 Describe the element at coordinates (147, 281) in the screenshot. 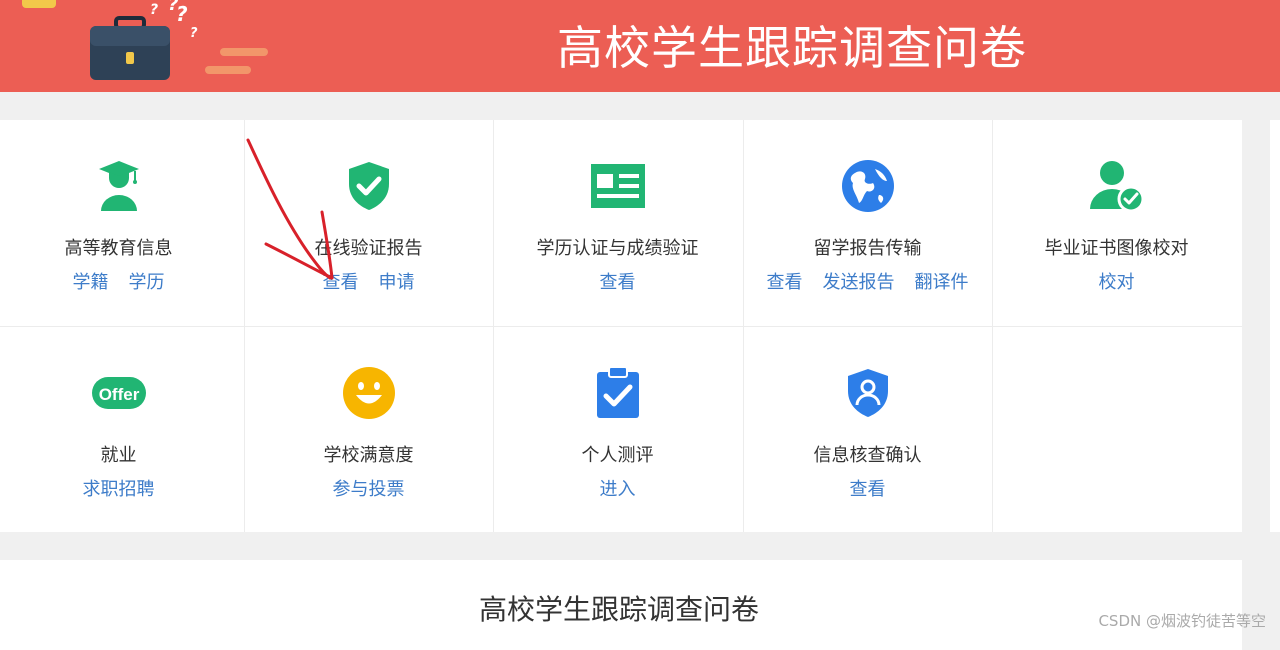

I see `link-degree: 学历` at that location.